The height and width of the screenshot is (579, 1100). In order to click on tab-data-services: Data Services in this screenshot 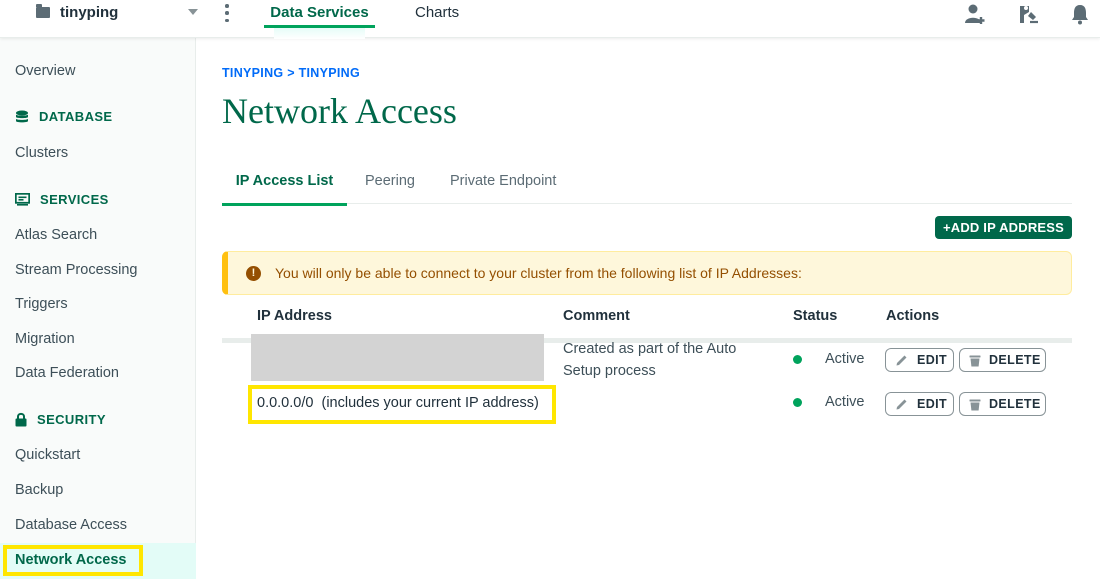, I will do `click(319, 21)`.